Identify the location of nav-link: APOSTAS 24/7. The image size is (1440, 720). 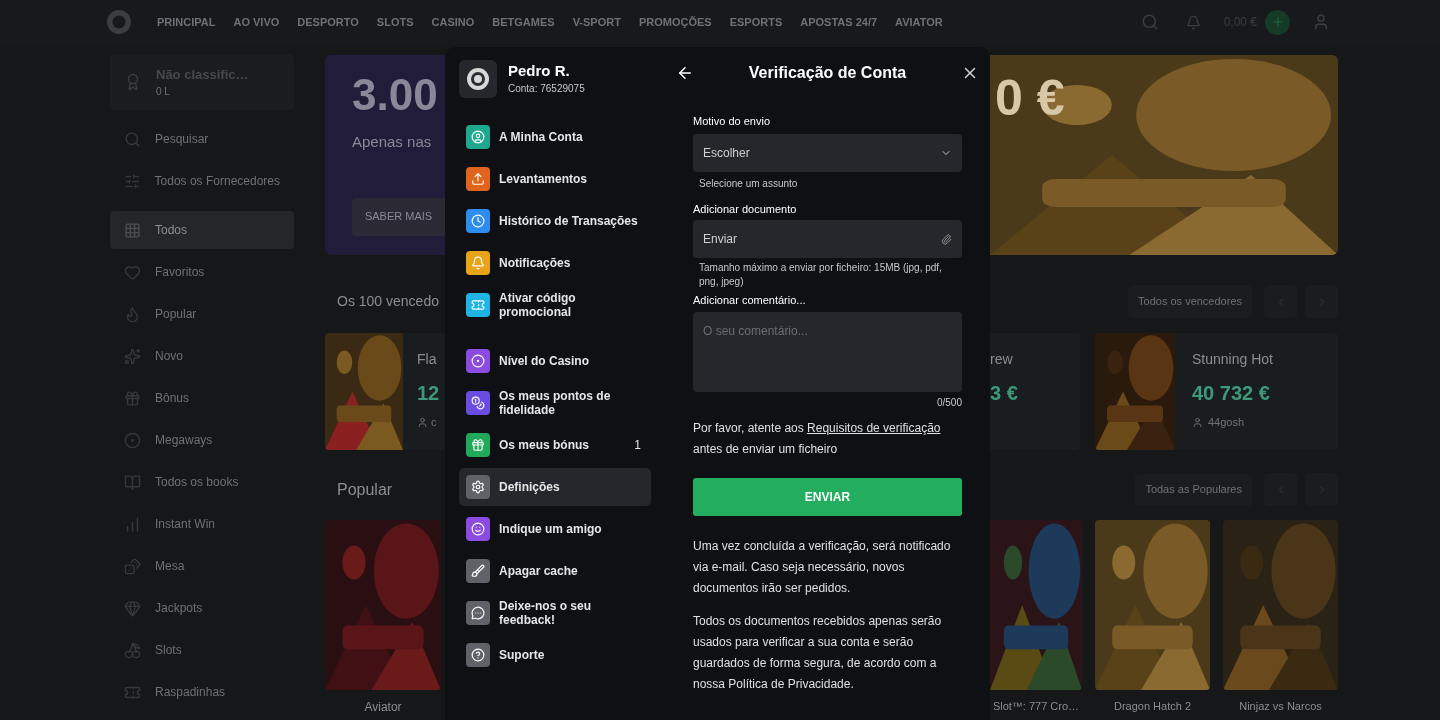
(839, 22).